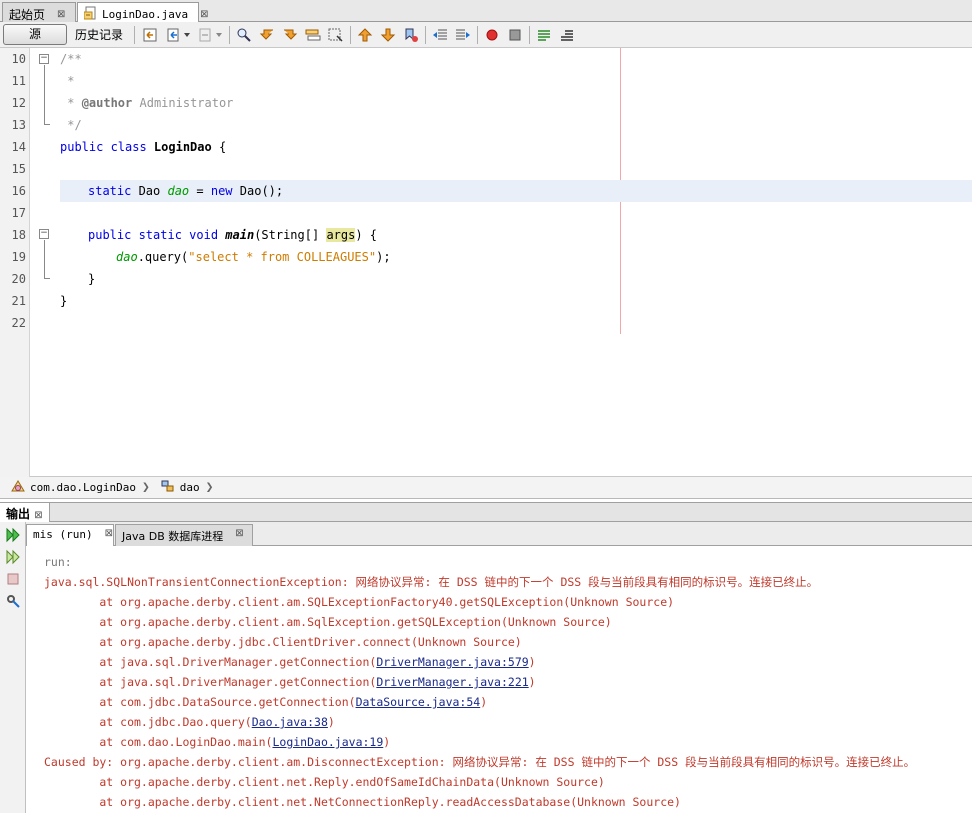 The width and height of the screenshot is (972, 813). What do you see at coordinates (92, 279) in the screenshot?
I see `code-line-20: }` at bounding box center [92, 279].